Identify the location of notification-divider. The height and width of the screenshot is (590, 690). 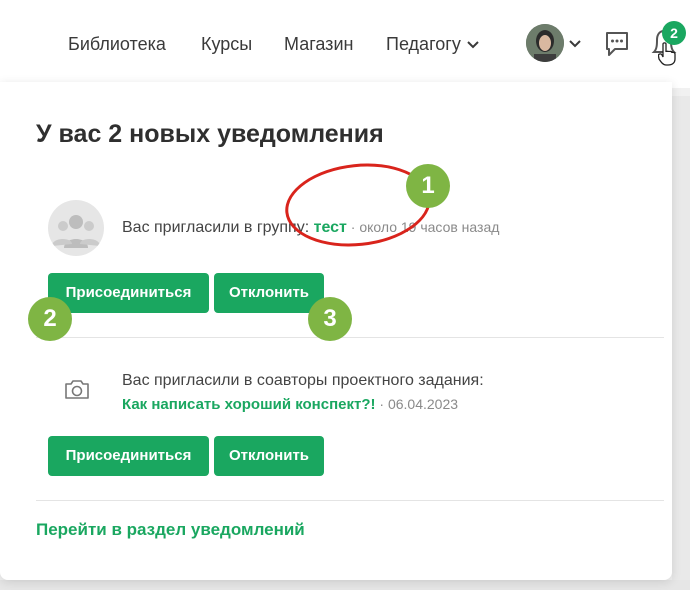
(350, 337).